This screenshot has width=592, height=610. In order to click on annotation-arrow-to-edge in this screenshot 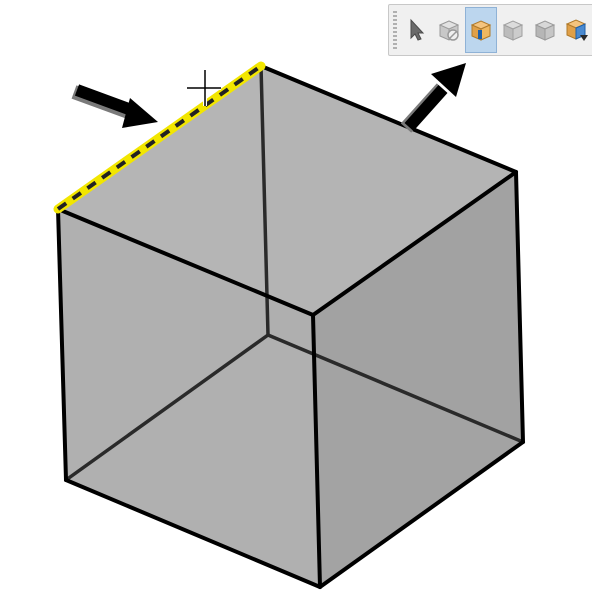, I will do `click(114, 106)`.